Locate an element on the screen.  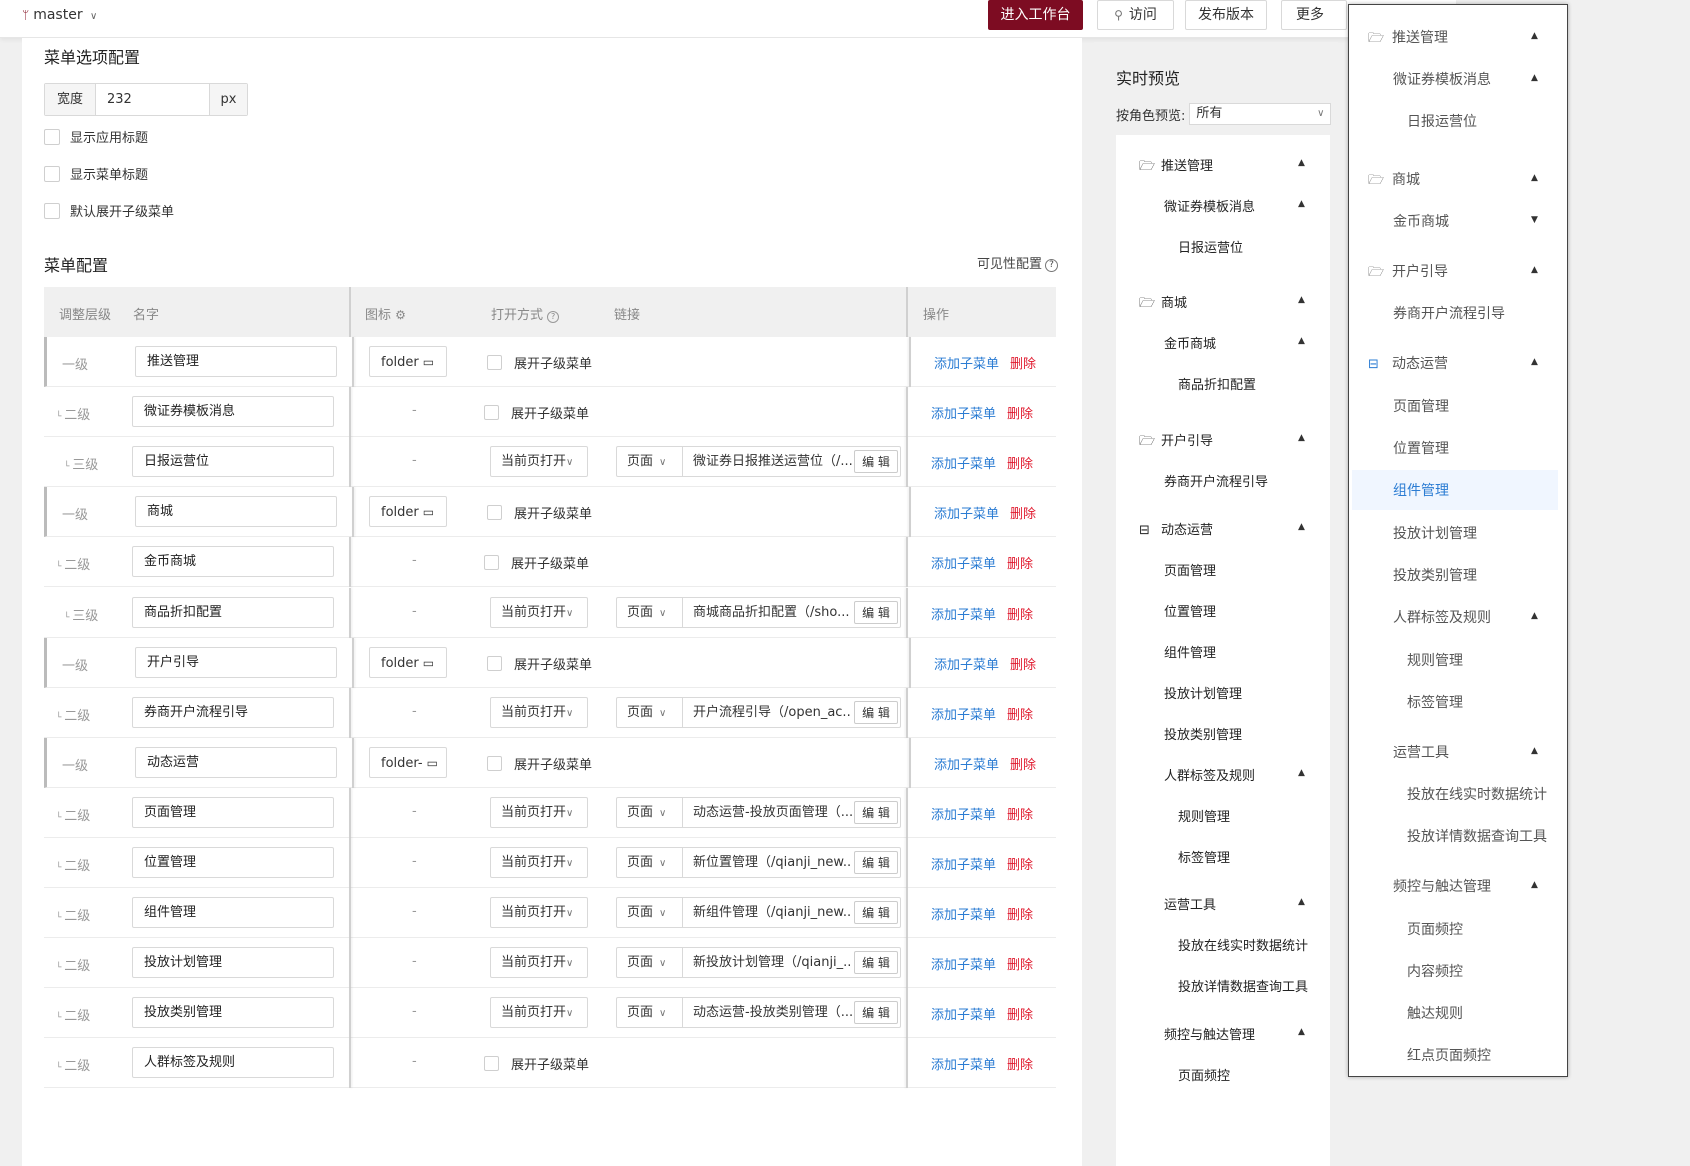
preview-menu-item: 页面频控 is located at coordinates (1204, 1074).